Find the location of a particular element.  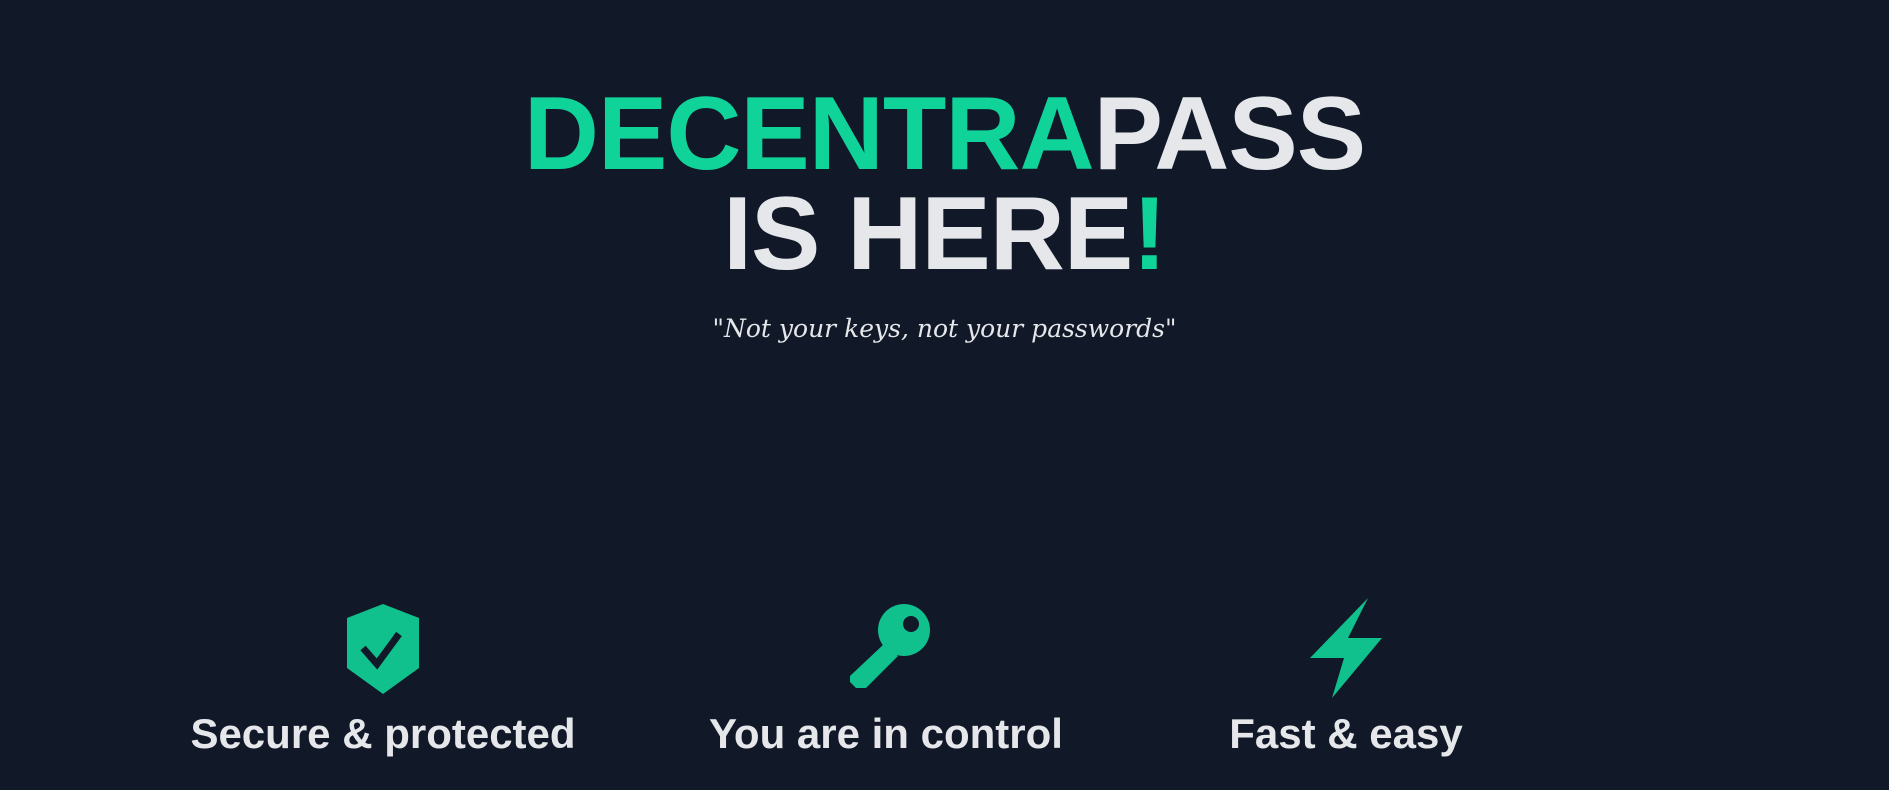

hero-title-line-1: DECENTRAPASS is located at coordinates (944, 134).